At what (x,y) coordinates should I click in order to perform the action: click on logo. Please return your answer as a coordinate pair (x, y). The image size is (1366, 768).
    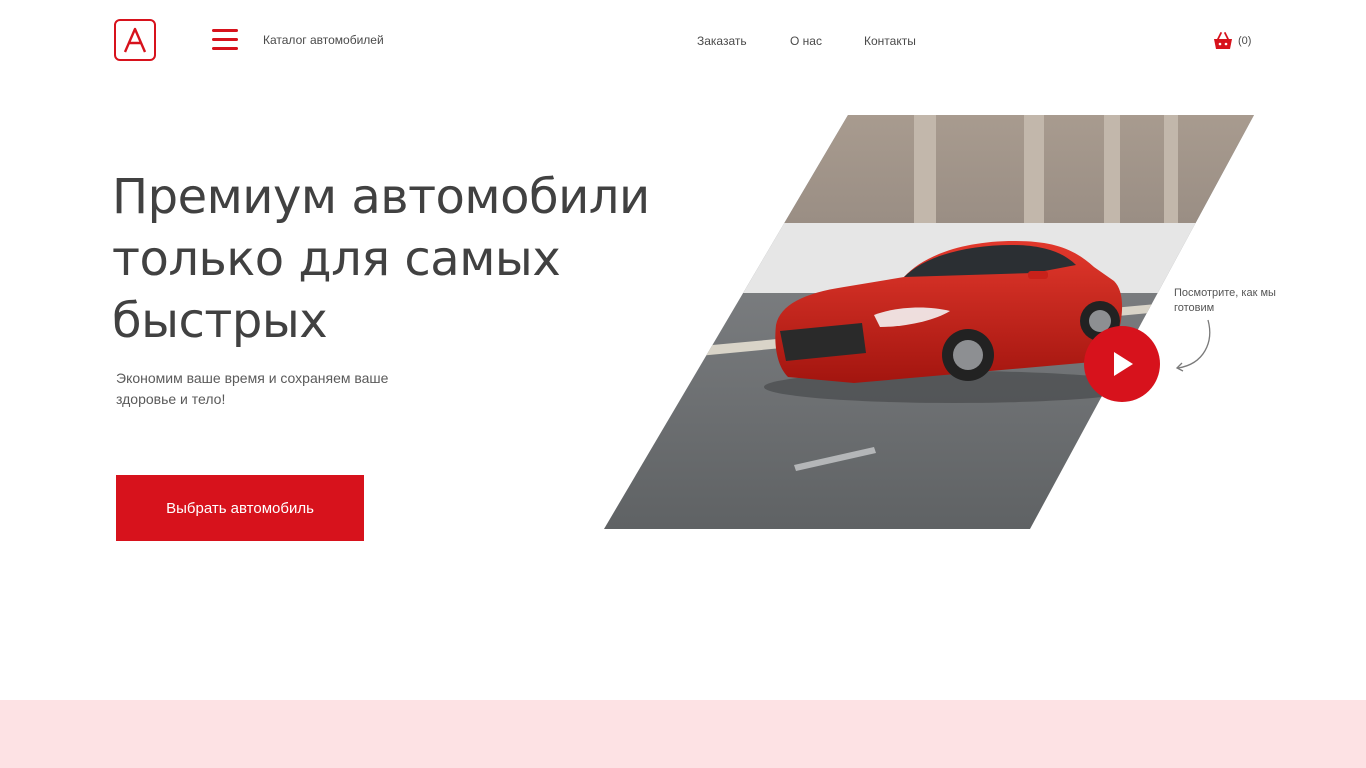
    Looking at the image, I should click on (135, 40).